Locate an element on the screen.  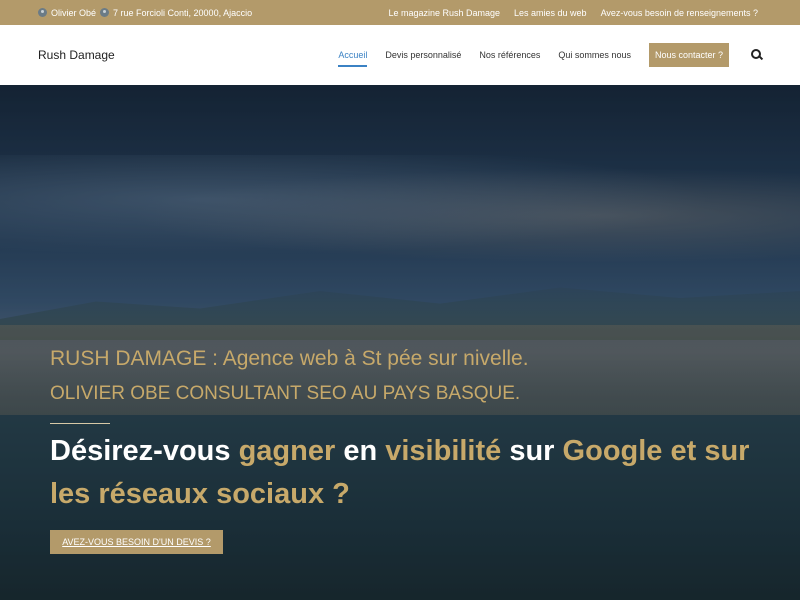
nav-item-devis: Devis personnalisé is located at coordinates (423, 55).